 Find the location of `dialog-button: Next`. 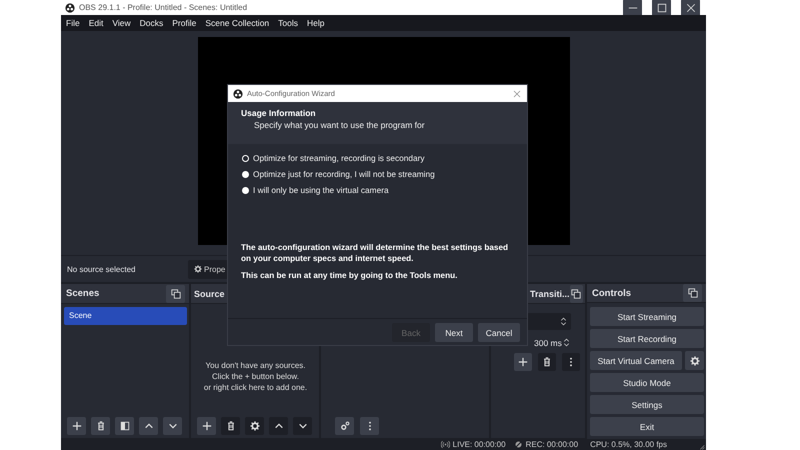

dialog-button: Next is located at coordinates (454, 332).